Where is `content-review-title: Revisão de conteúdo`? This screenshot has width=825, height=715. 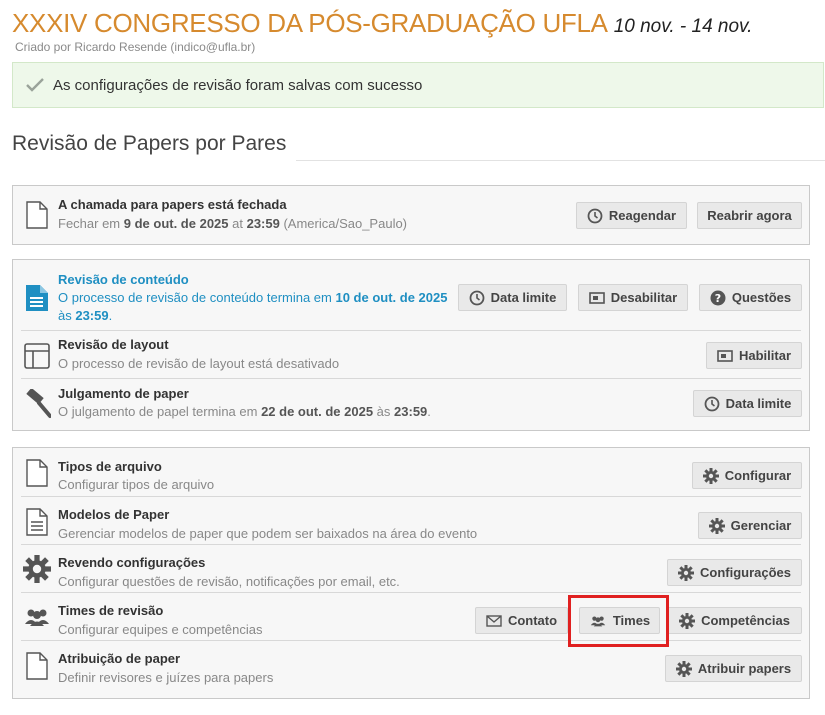
content-review-title: Revisão de conteúdo is located at coordinates (123, 279).